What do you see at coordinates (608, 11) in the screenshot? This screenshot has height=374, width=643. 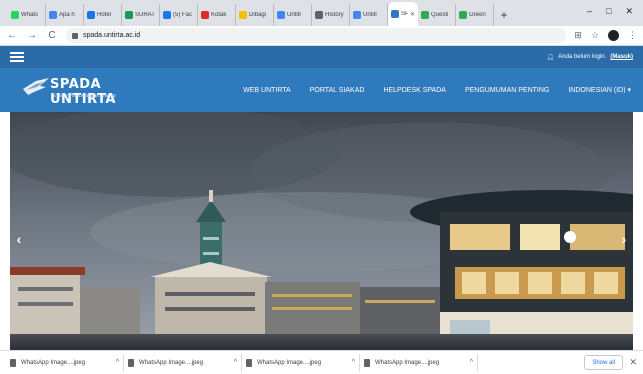 I see `maximize-button: □` at bounding box center [608, 11].